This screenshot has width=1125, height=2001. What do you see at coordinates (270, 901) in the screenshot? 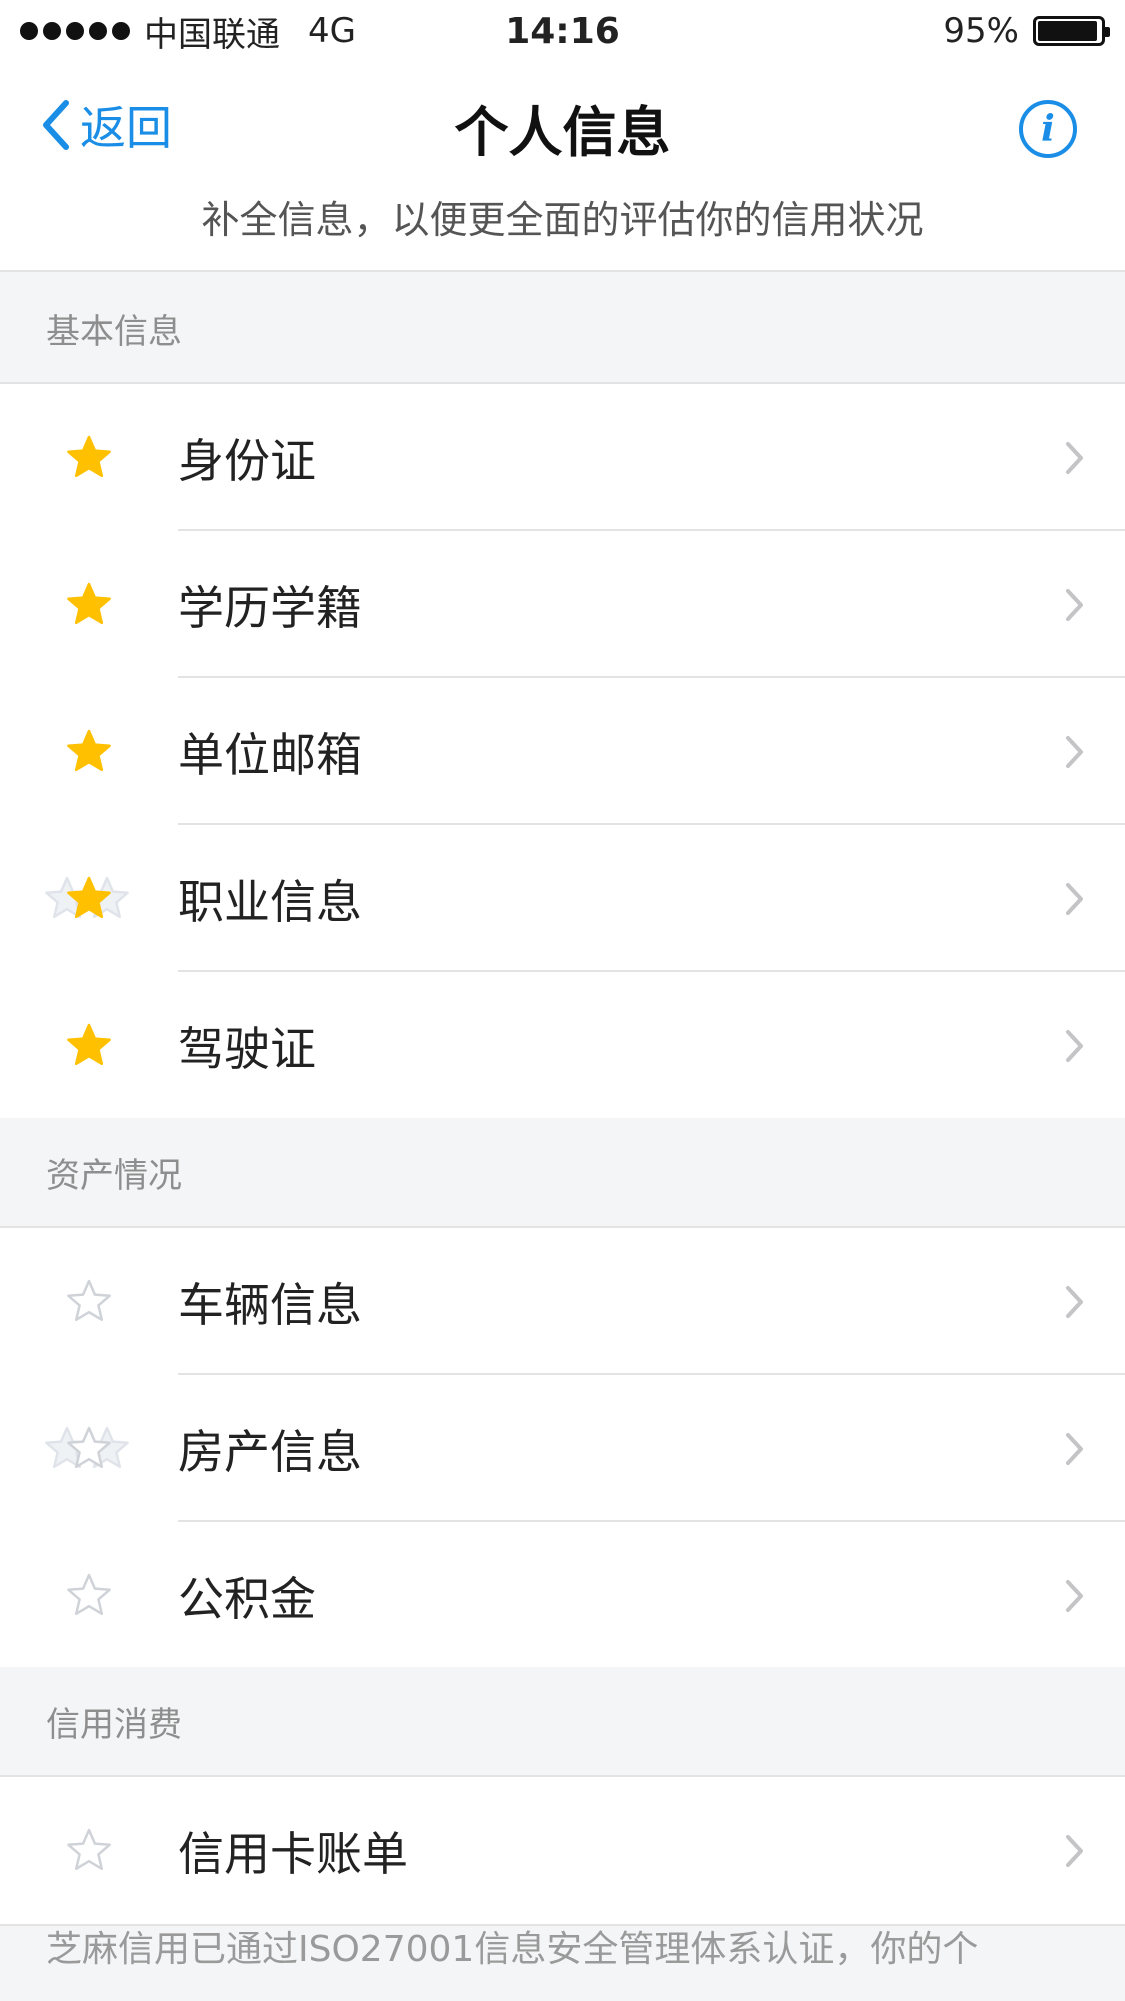
I see `list-item-label: 职业信息` at bounding box center [270, 901].